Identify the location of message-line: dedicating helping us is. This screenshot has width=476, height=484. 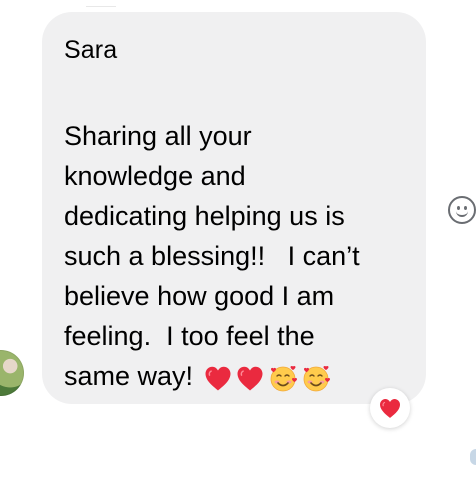
(204, 216).